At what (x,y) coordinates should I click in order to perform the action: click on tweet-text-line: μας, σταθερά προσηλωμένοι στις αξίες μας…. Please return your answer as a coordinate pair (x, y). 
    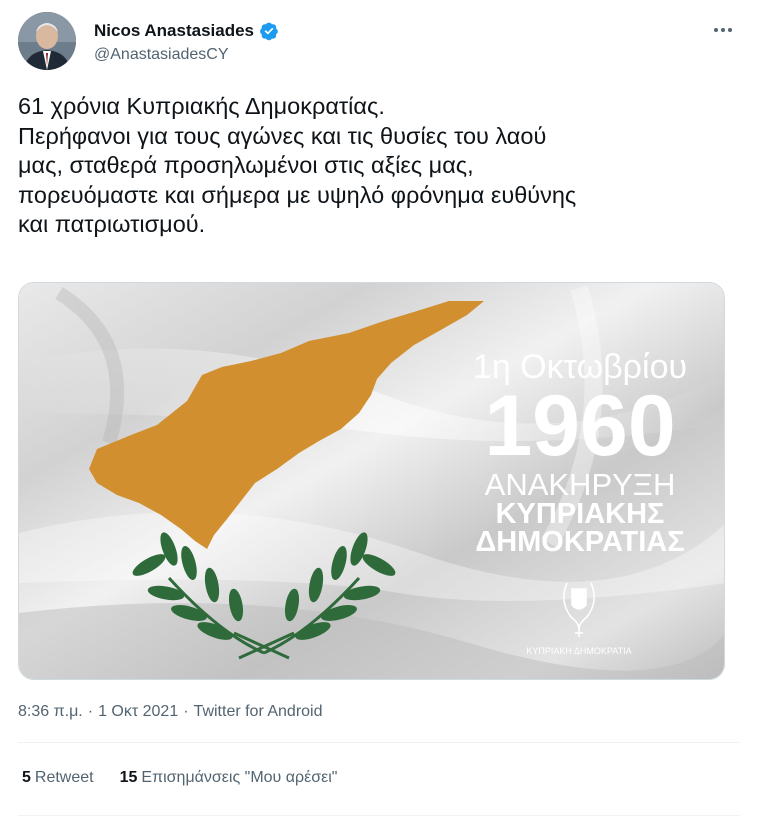
    Looking at the image, I should click on (246, 165).